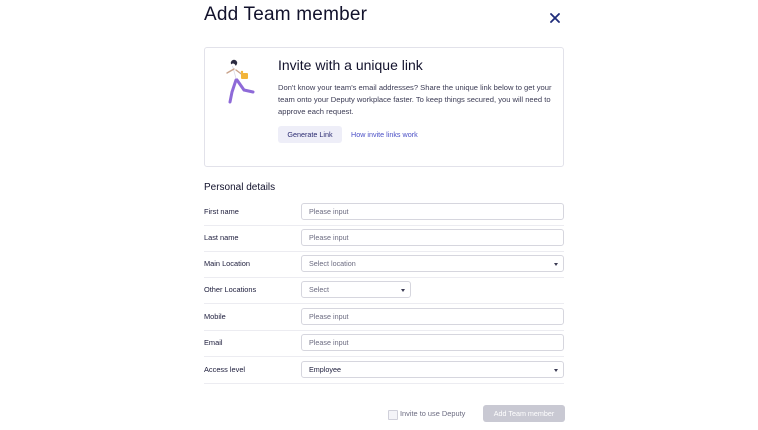 The width and height of the screenshot is (758, 430). Describe the element at coordinates (221, 237) in the screenshot. I see `last-name-label: Last name` at that location.